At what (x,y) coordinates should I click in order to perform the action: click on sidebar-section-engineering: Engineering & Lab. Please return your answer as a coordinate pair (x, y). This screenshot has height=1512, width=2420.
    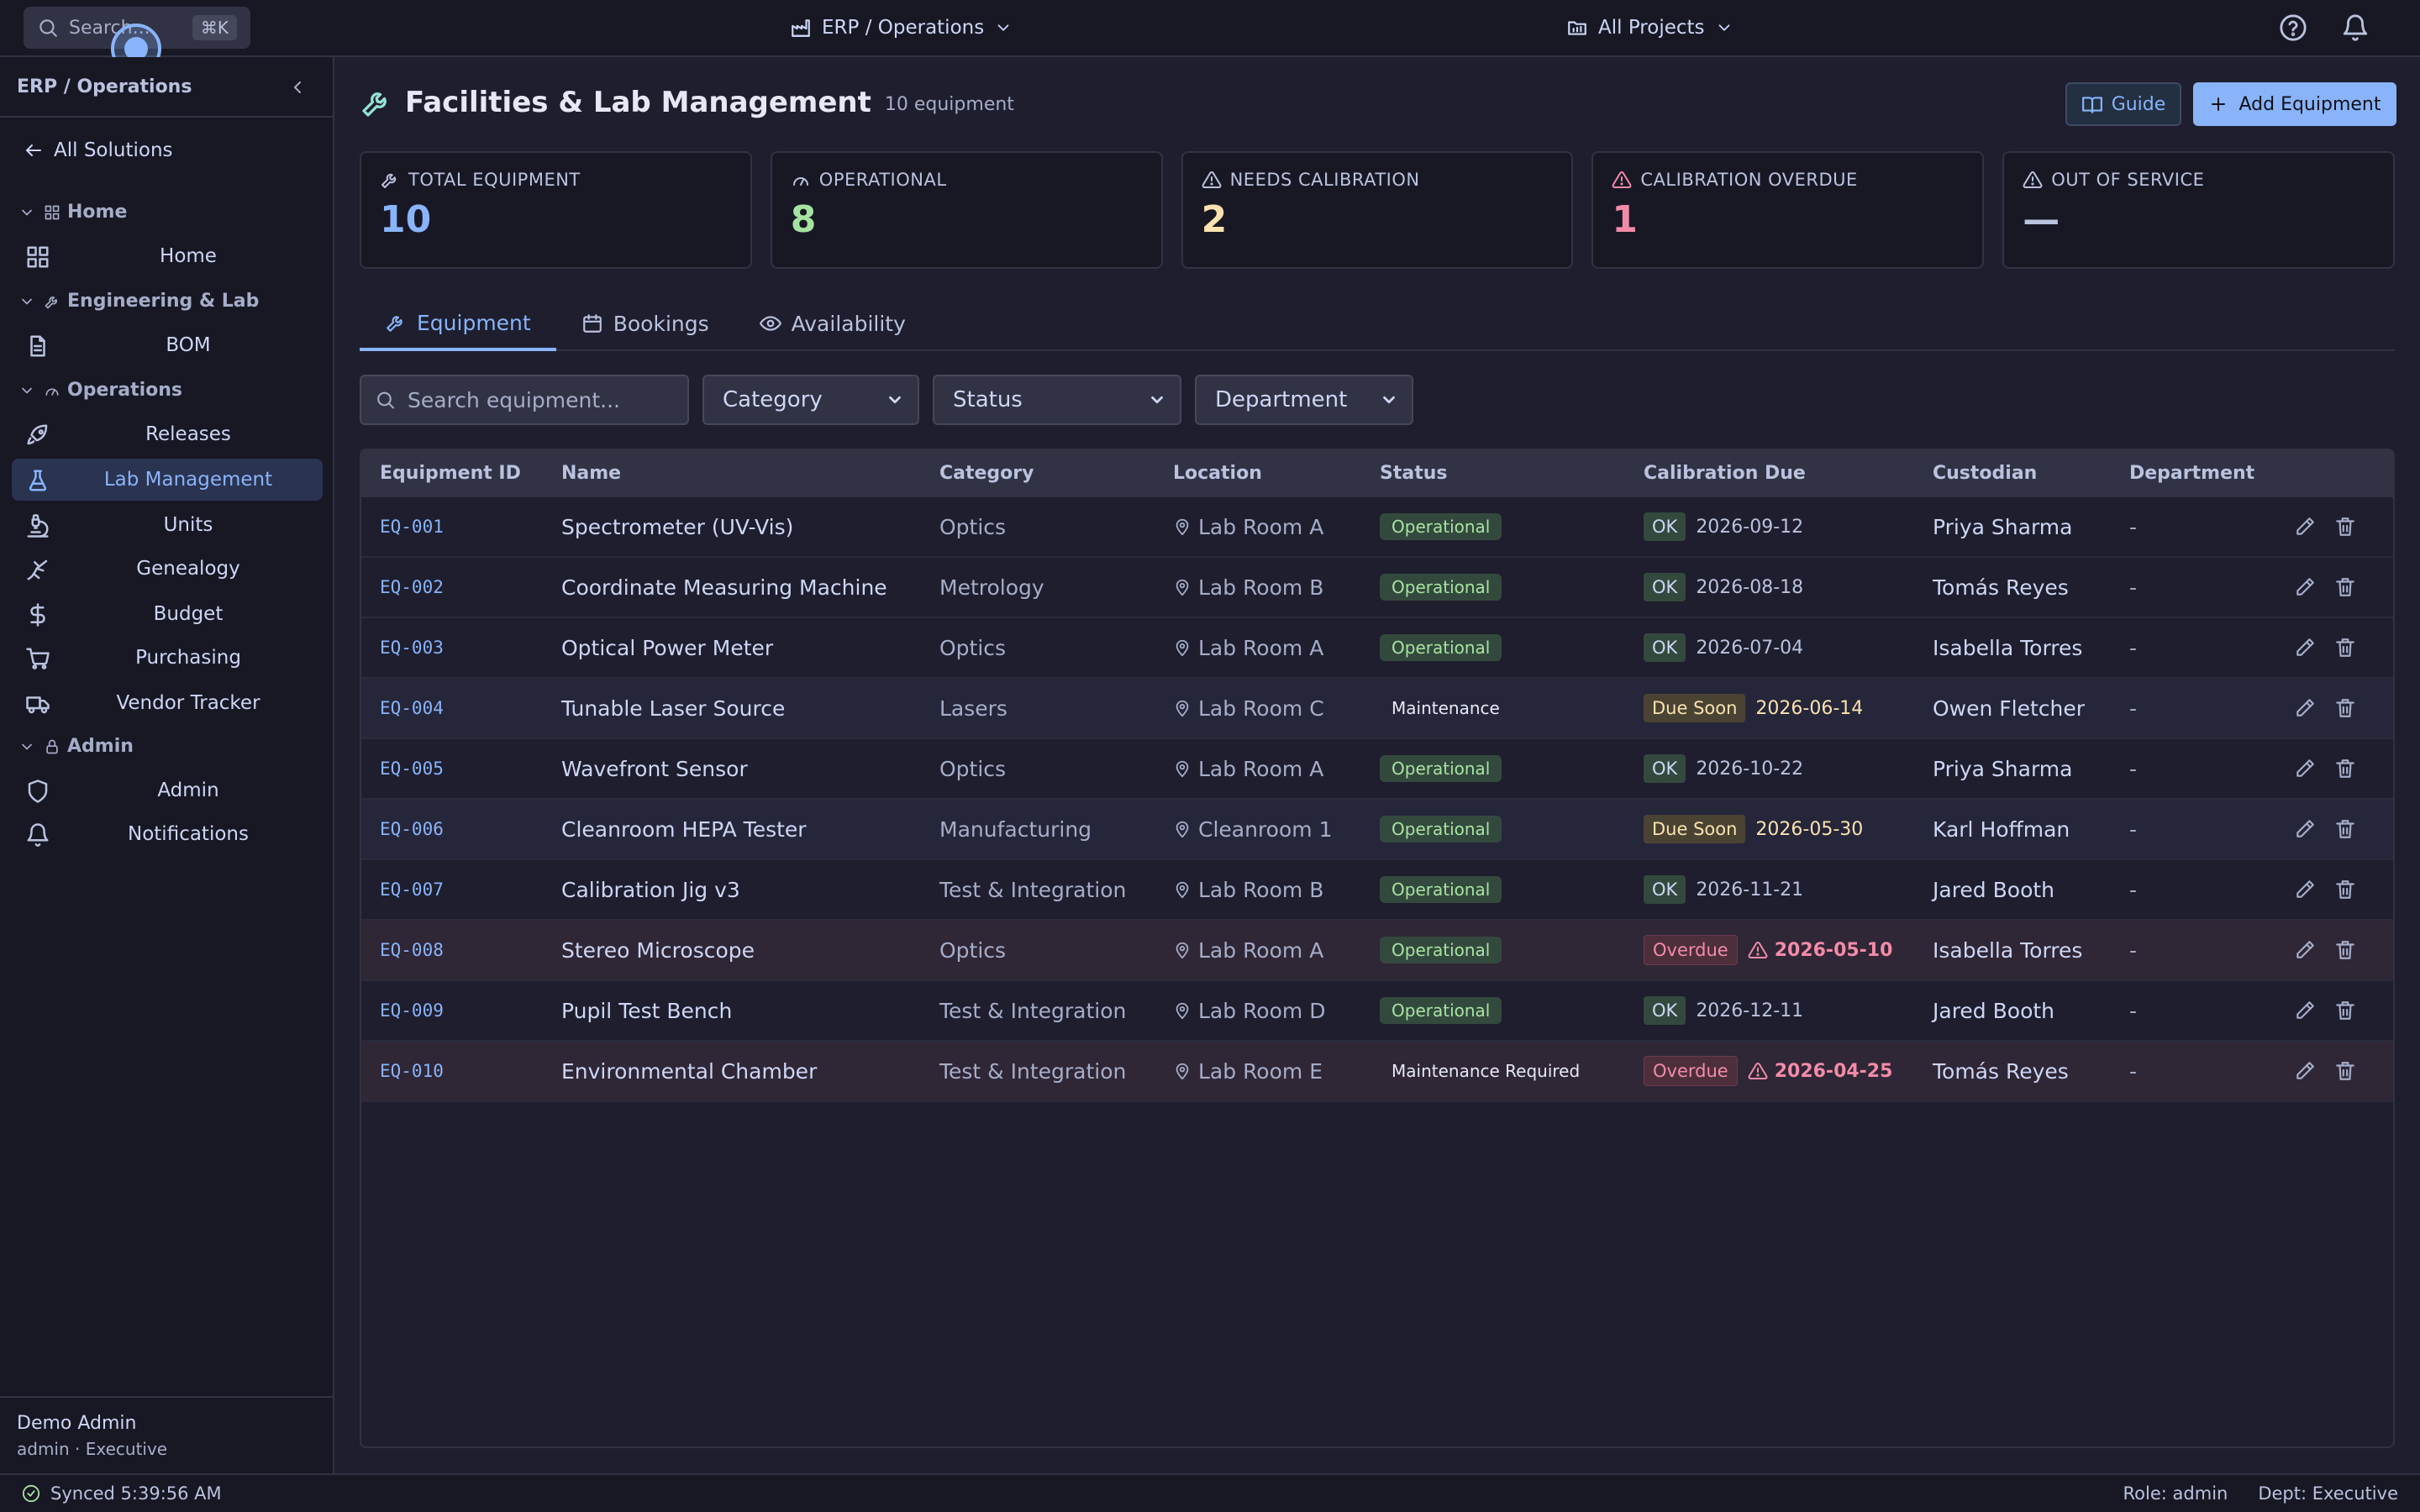
    Looking at the image, I should click on (138, 301).